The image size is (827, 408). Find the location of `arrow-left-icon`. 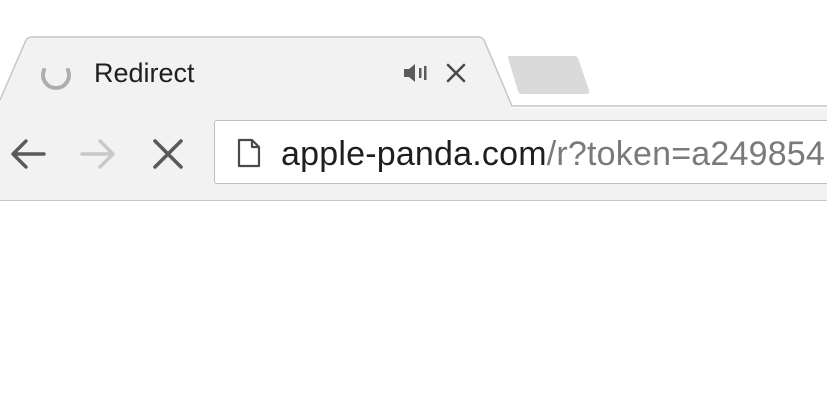

arrow-left-icon is located at coordinates (28, 154).